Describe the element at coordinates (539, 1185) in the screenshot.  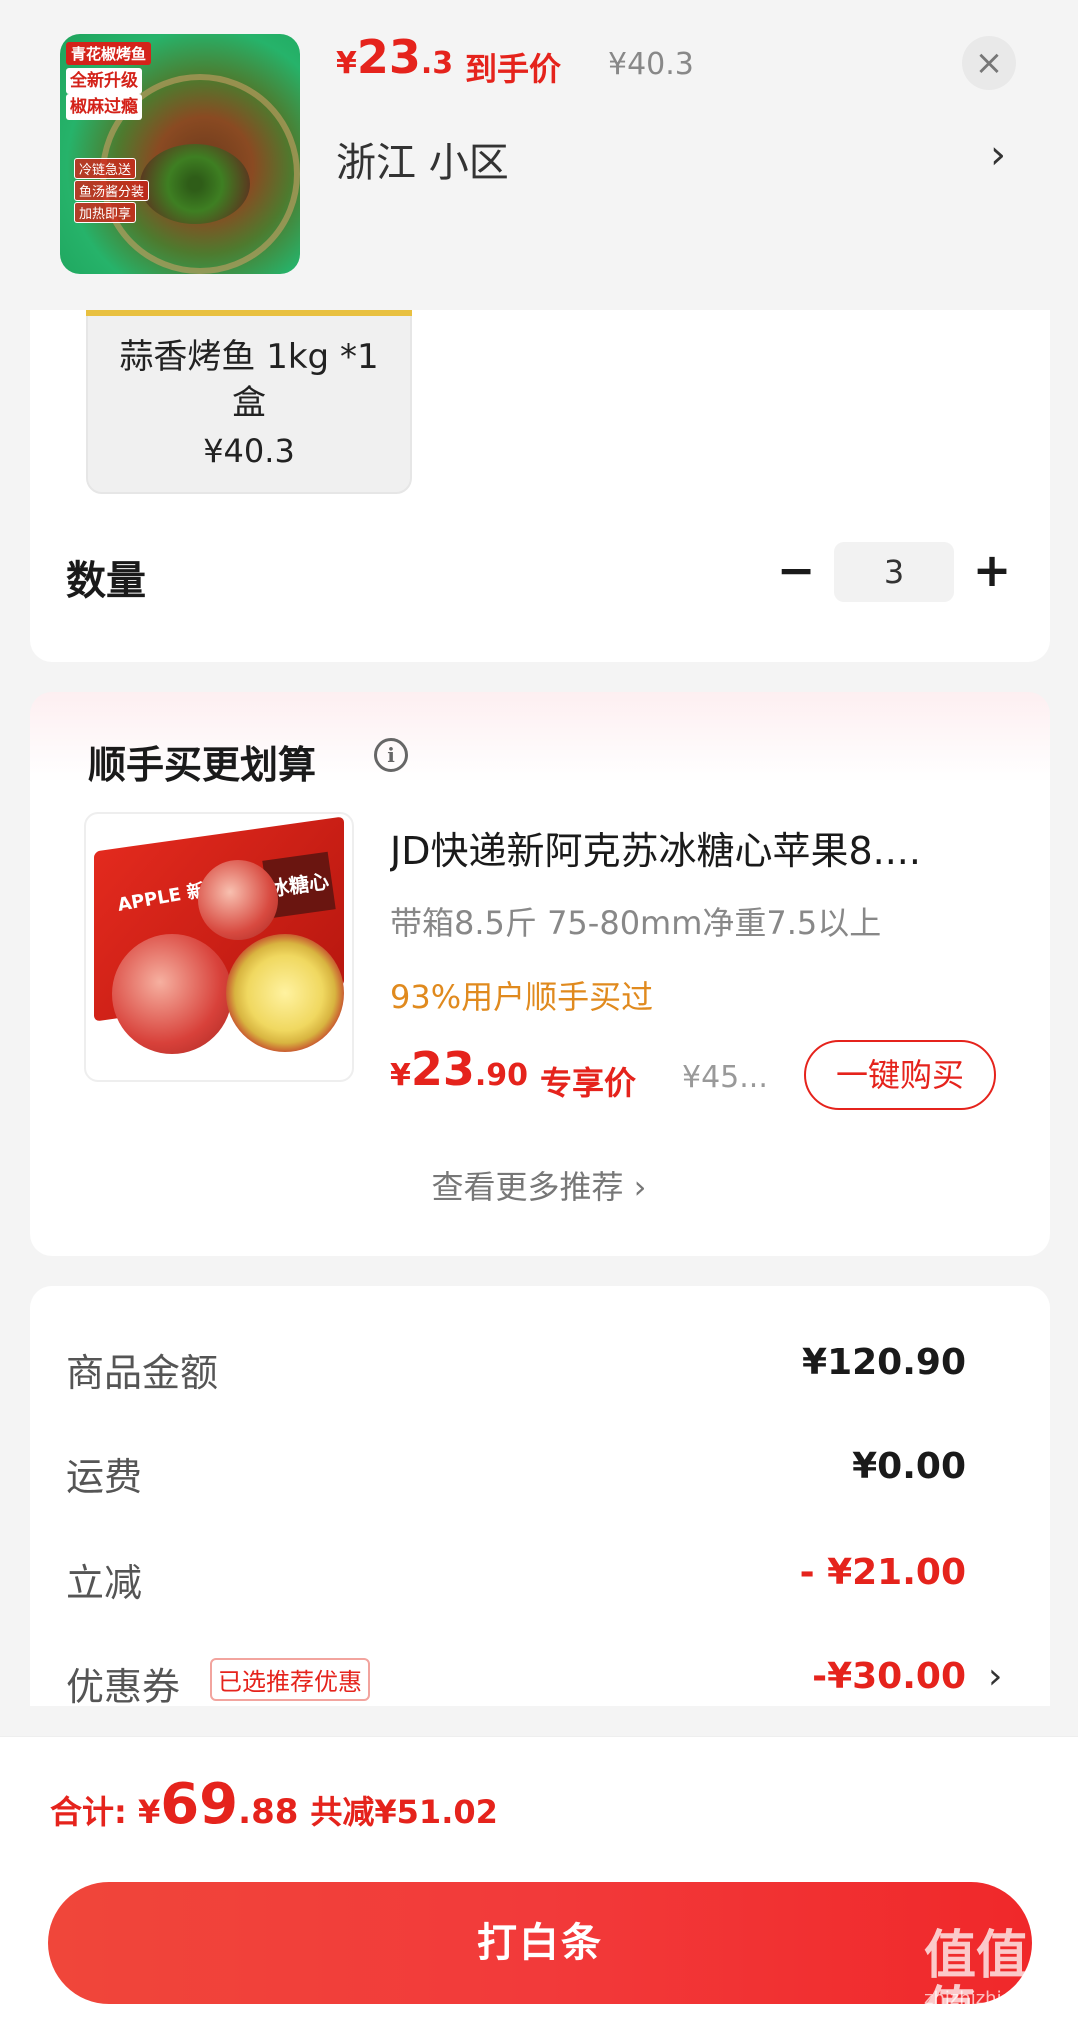
I see `see-more-recommendations: 查看更多推荐 ›` at that location.